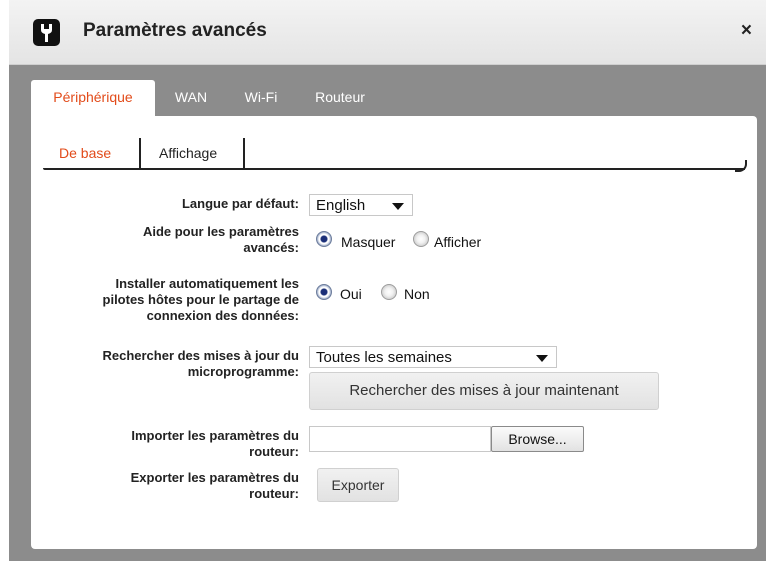  I want to click on language-select-value: English, so click(341, 205).